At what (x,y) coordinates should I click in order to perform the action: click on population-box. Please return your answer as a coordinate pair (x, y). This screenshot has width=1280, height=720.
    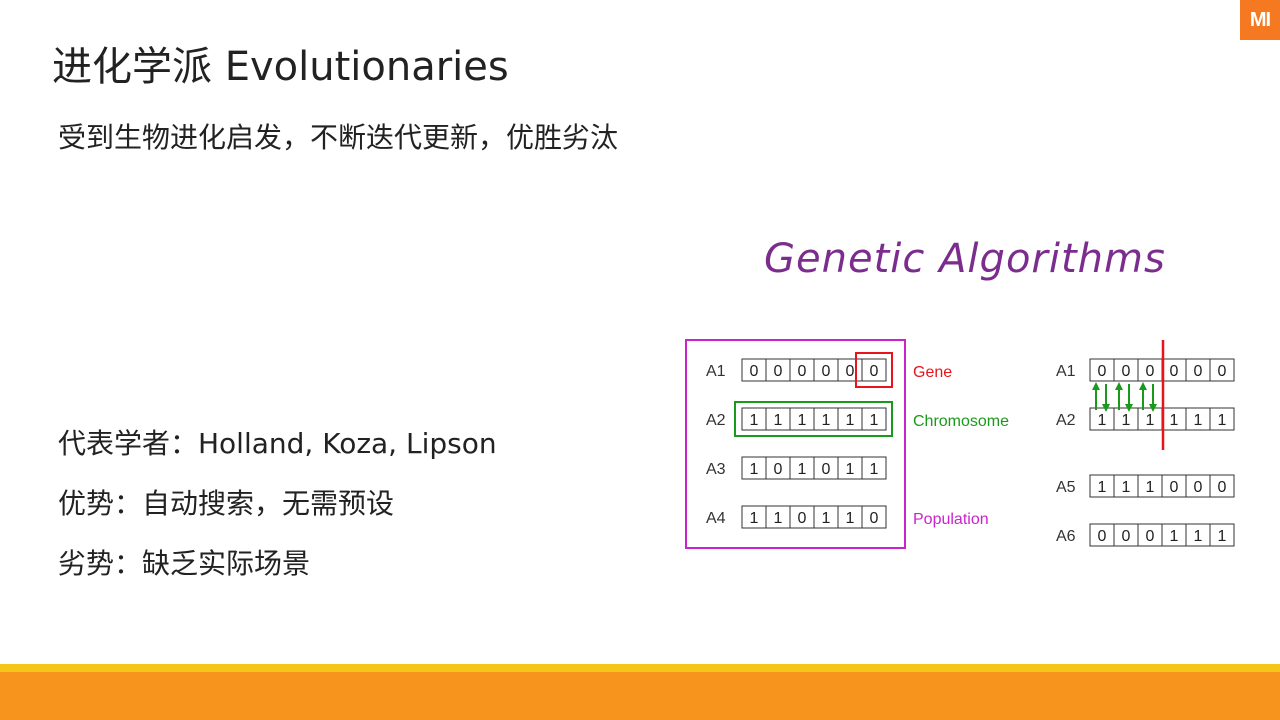
    Looking at the image, I should click on (795, 444).